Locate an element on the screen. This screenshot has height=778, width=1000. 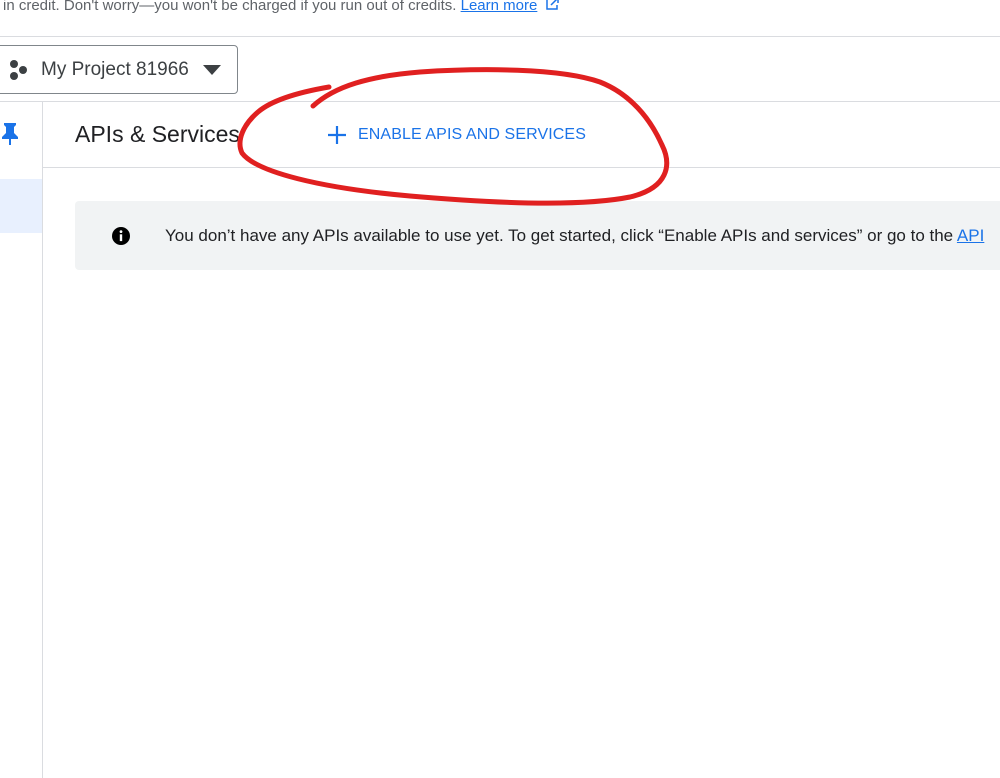
api-library-link: API is located at coordinates (970, 235).